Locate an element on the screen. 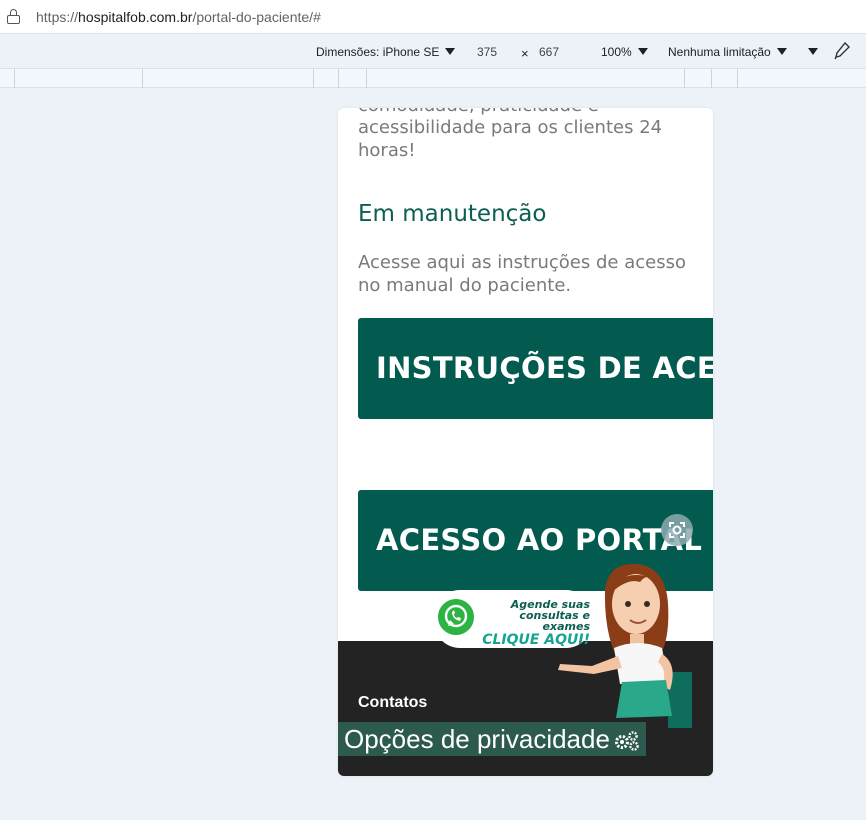 This screenshot has height=820, width=866. visual-search-icon is located at coordinates (677, 530).